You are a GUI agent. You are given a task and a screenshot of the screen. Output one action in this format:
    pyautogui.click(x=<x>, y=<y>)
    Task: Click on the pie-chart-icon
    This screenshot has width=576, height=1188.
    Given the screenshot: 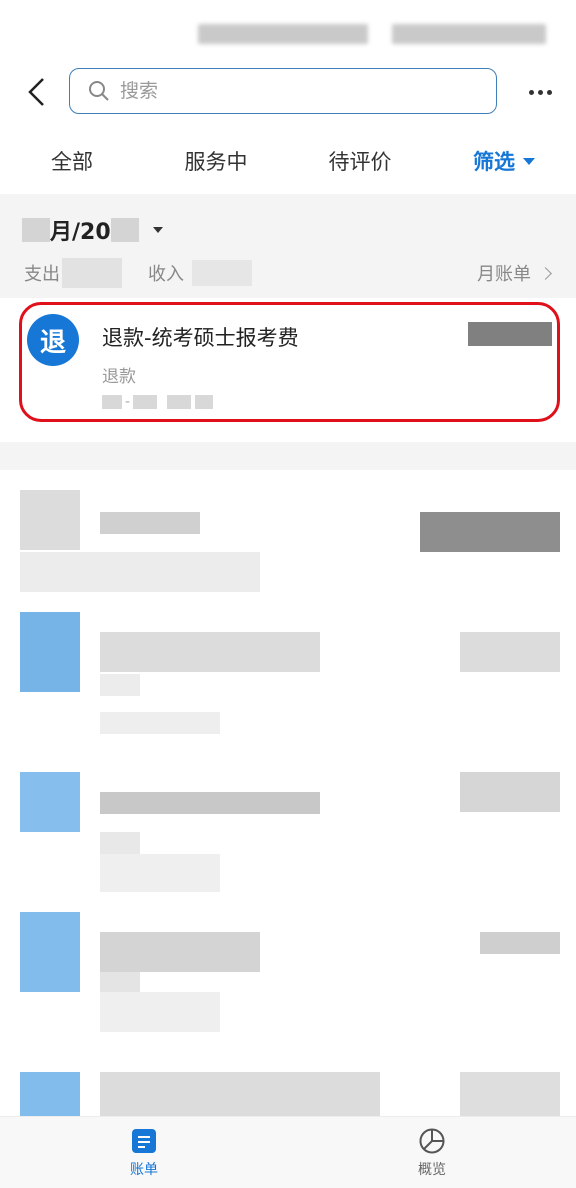 What is the action you would take?
    pyautogui.click(x=432, y=1140)
    